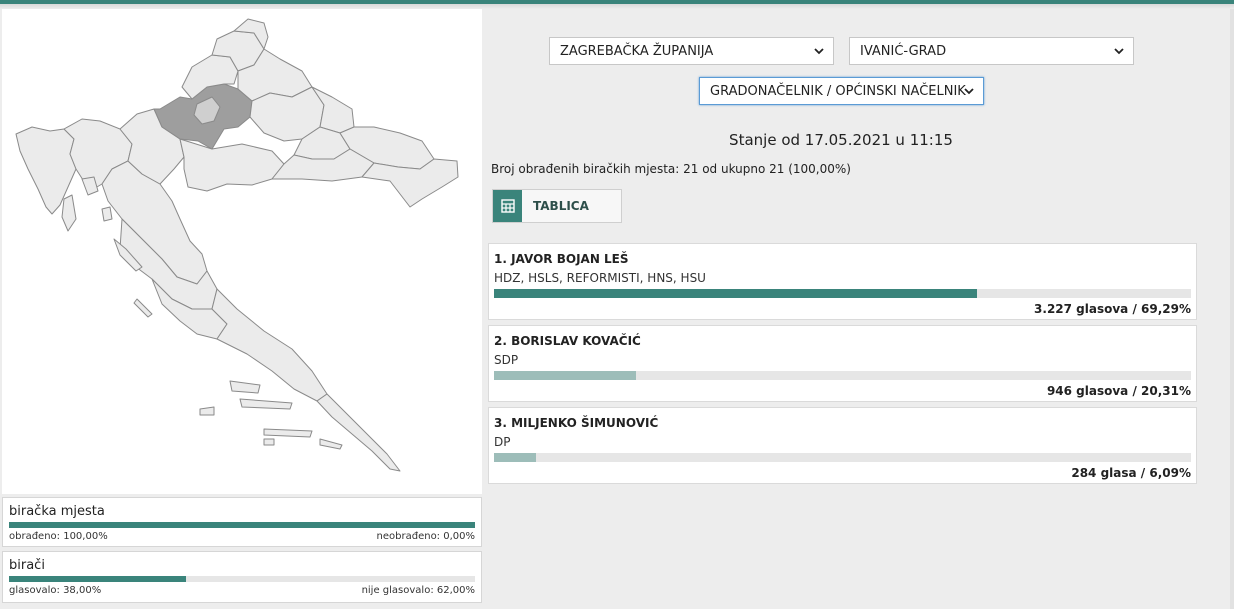 The width and height of the screenshot is (1234, 609). Describe the element at coordinates (143, 308) in the screenshot. I see `region-island-dugi-otok` at that location.